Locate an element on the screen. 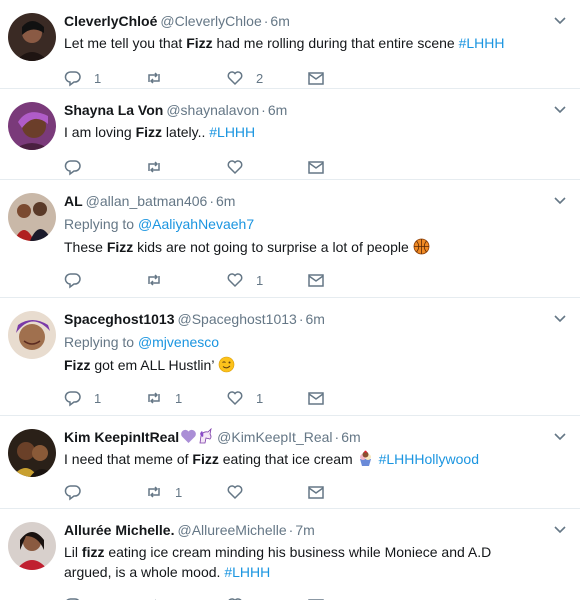 Image resolution: width=580 pixels, height=600 pixels. tweet-header: CleverlyChloé @CleverlyChloe · 6m is located at coordinates (302, 21).